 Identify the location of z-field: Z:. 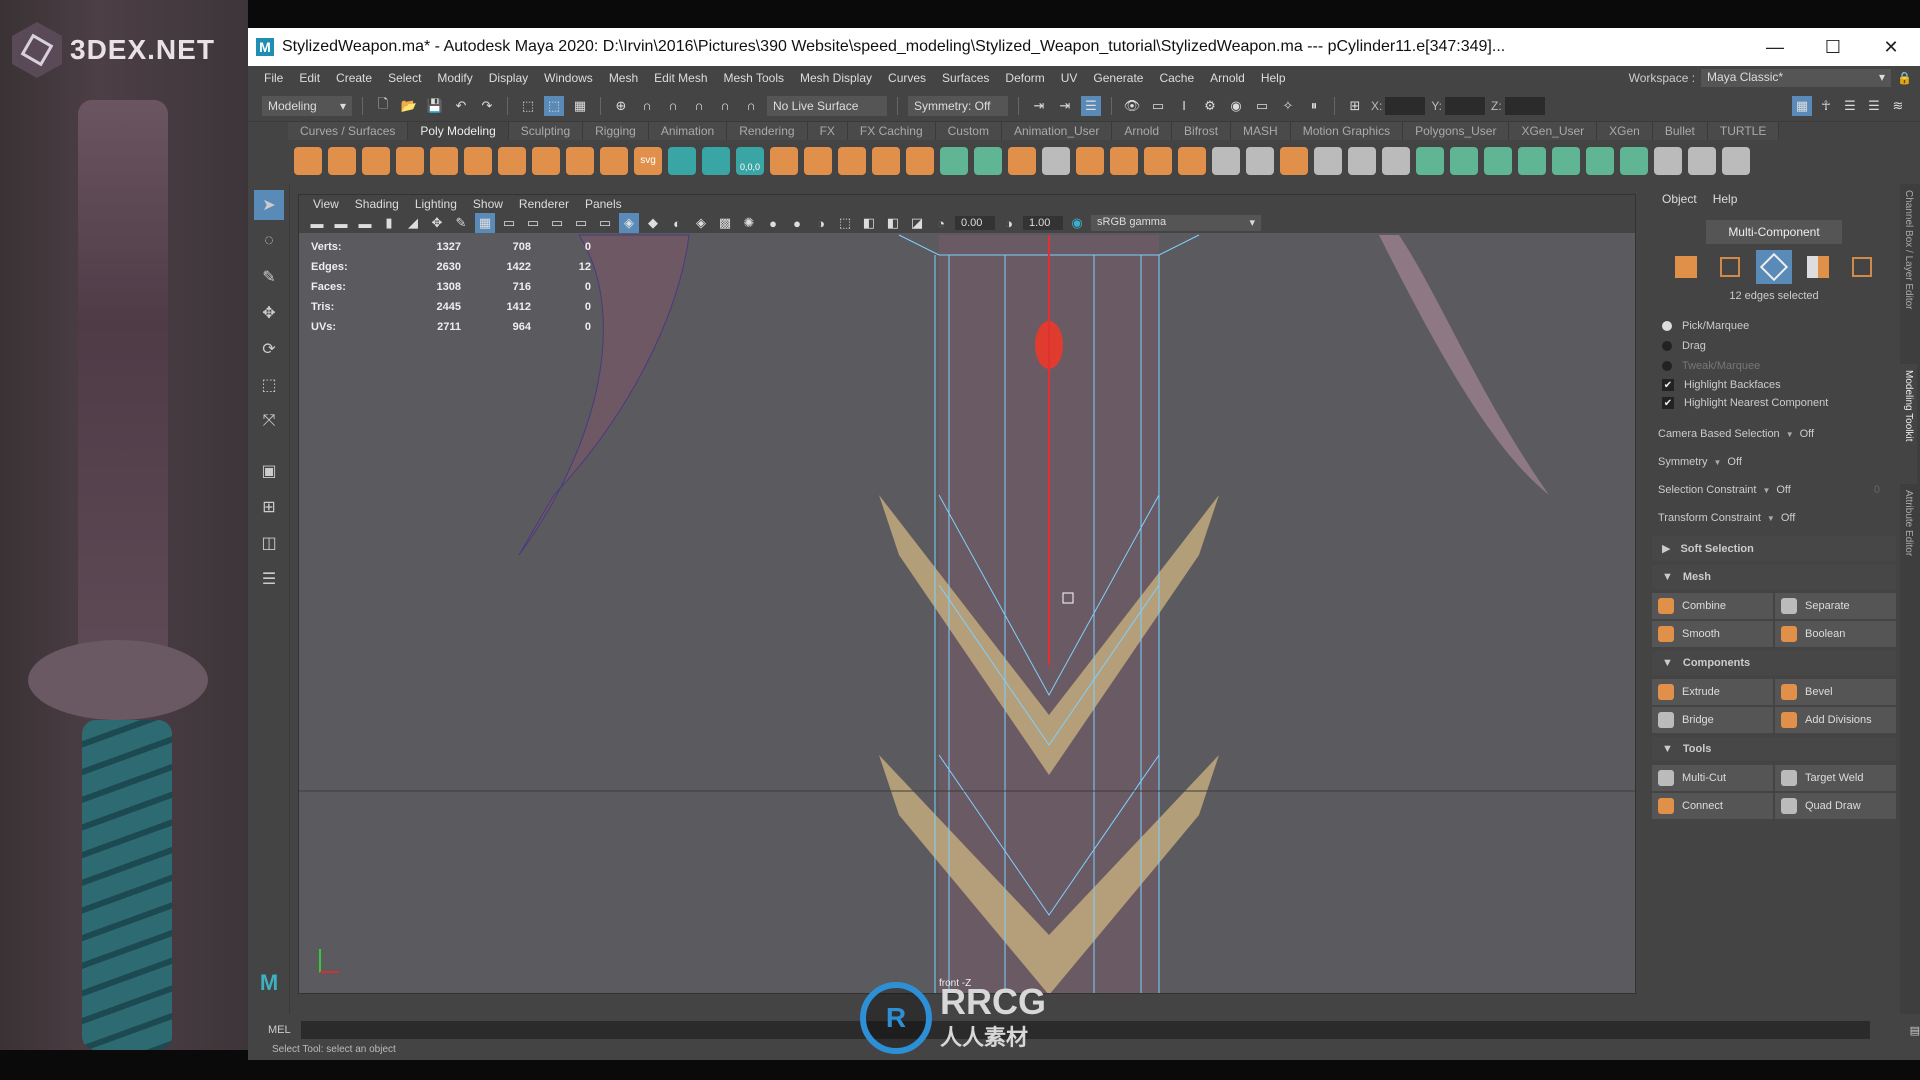
(1518, 105).